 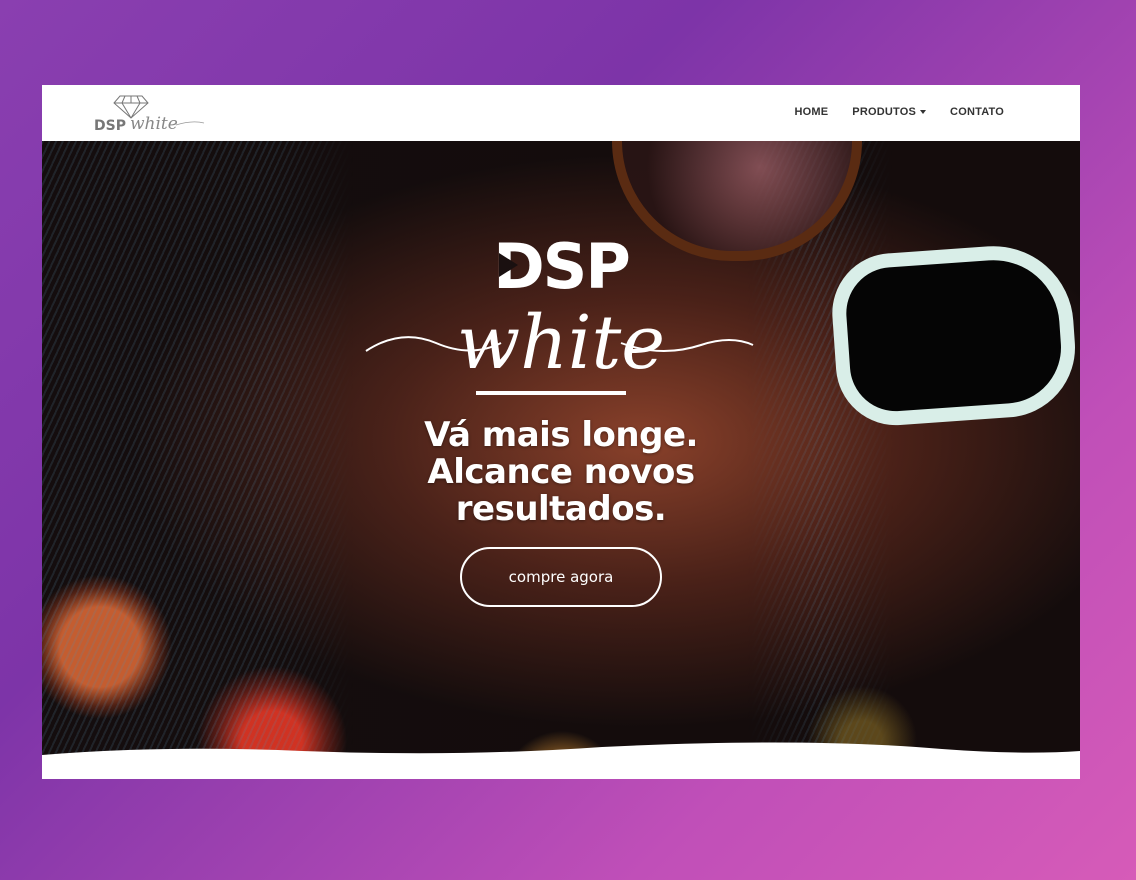 What do you see at coordinates (923, 112) in the screenshot?
I see `caret-down-icon` at bounding box center [923, 112].